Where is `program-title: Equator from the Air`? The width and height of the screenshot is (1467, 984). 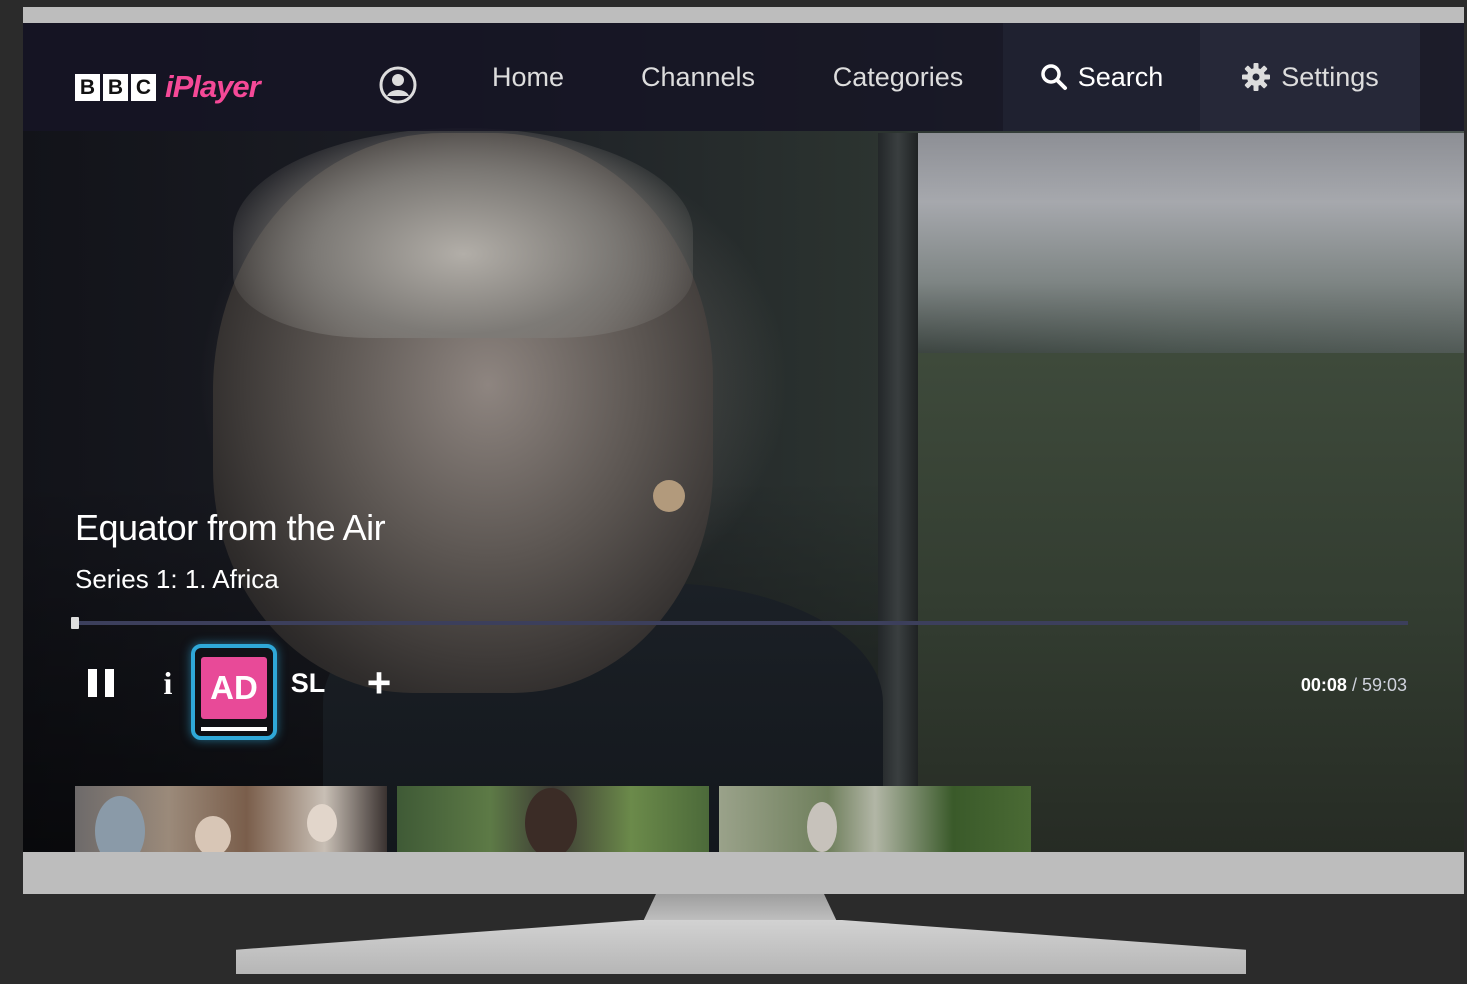 program-title: Equator from the Air is located at coordinates (230, 527).